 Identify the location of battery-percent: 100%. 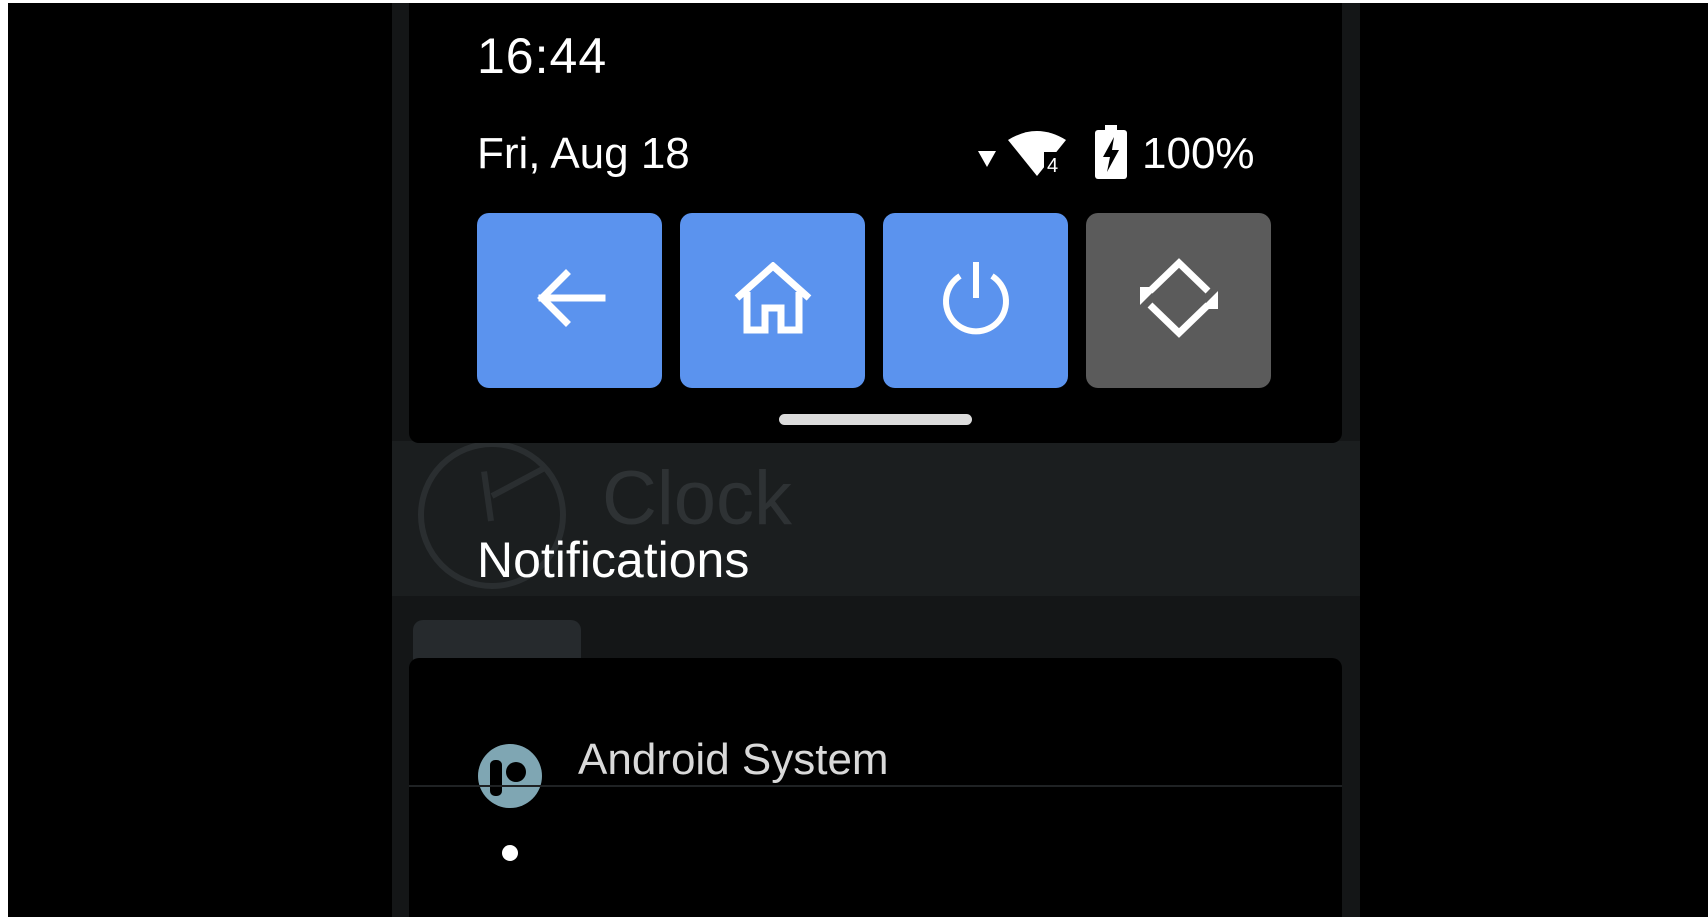
(1198, 153).